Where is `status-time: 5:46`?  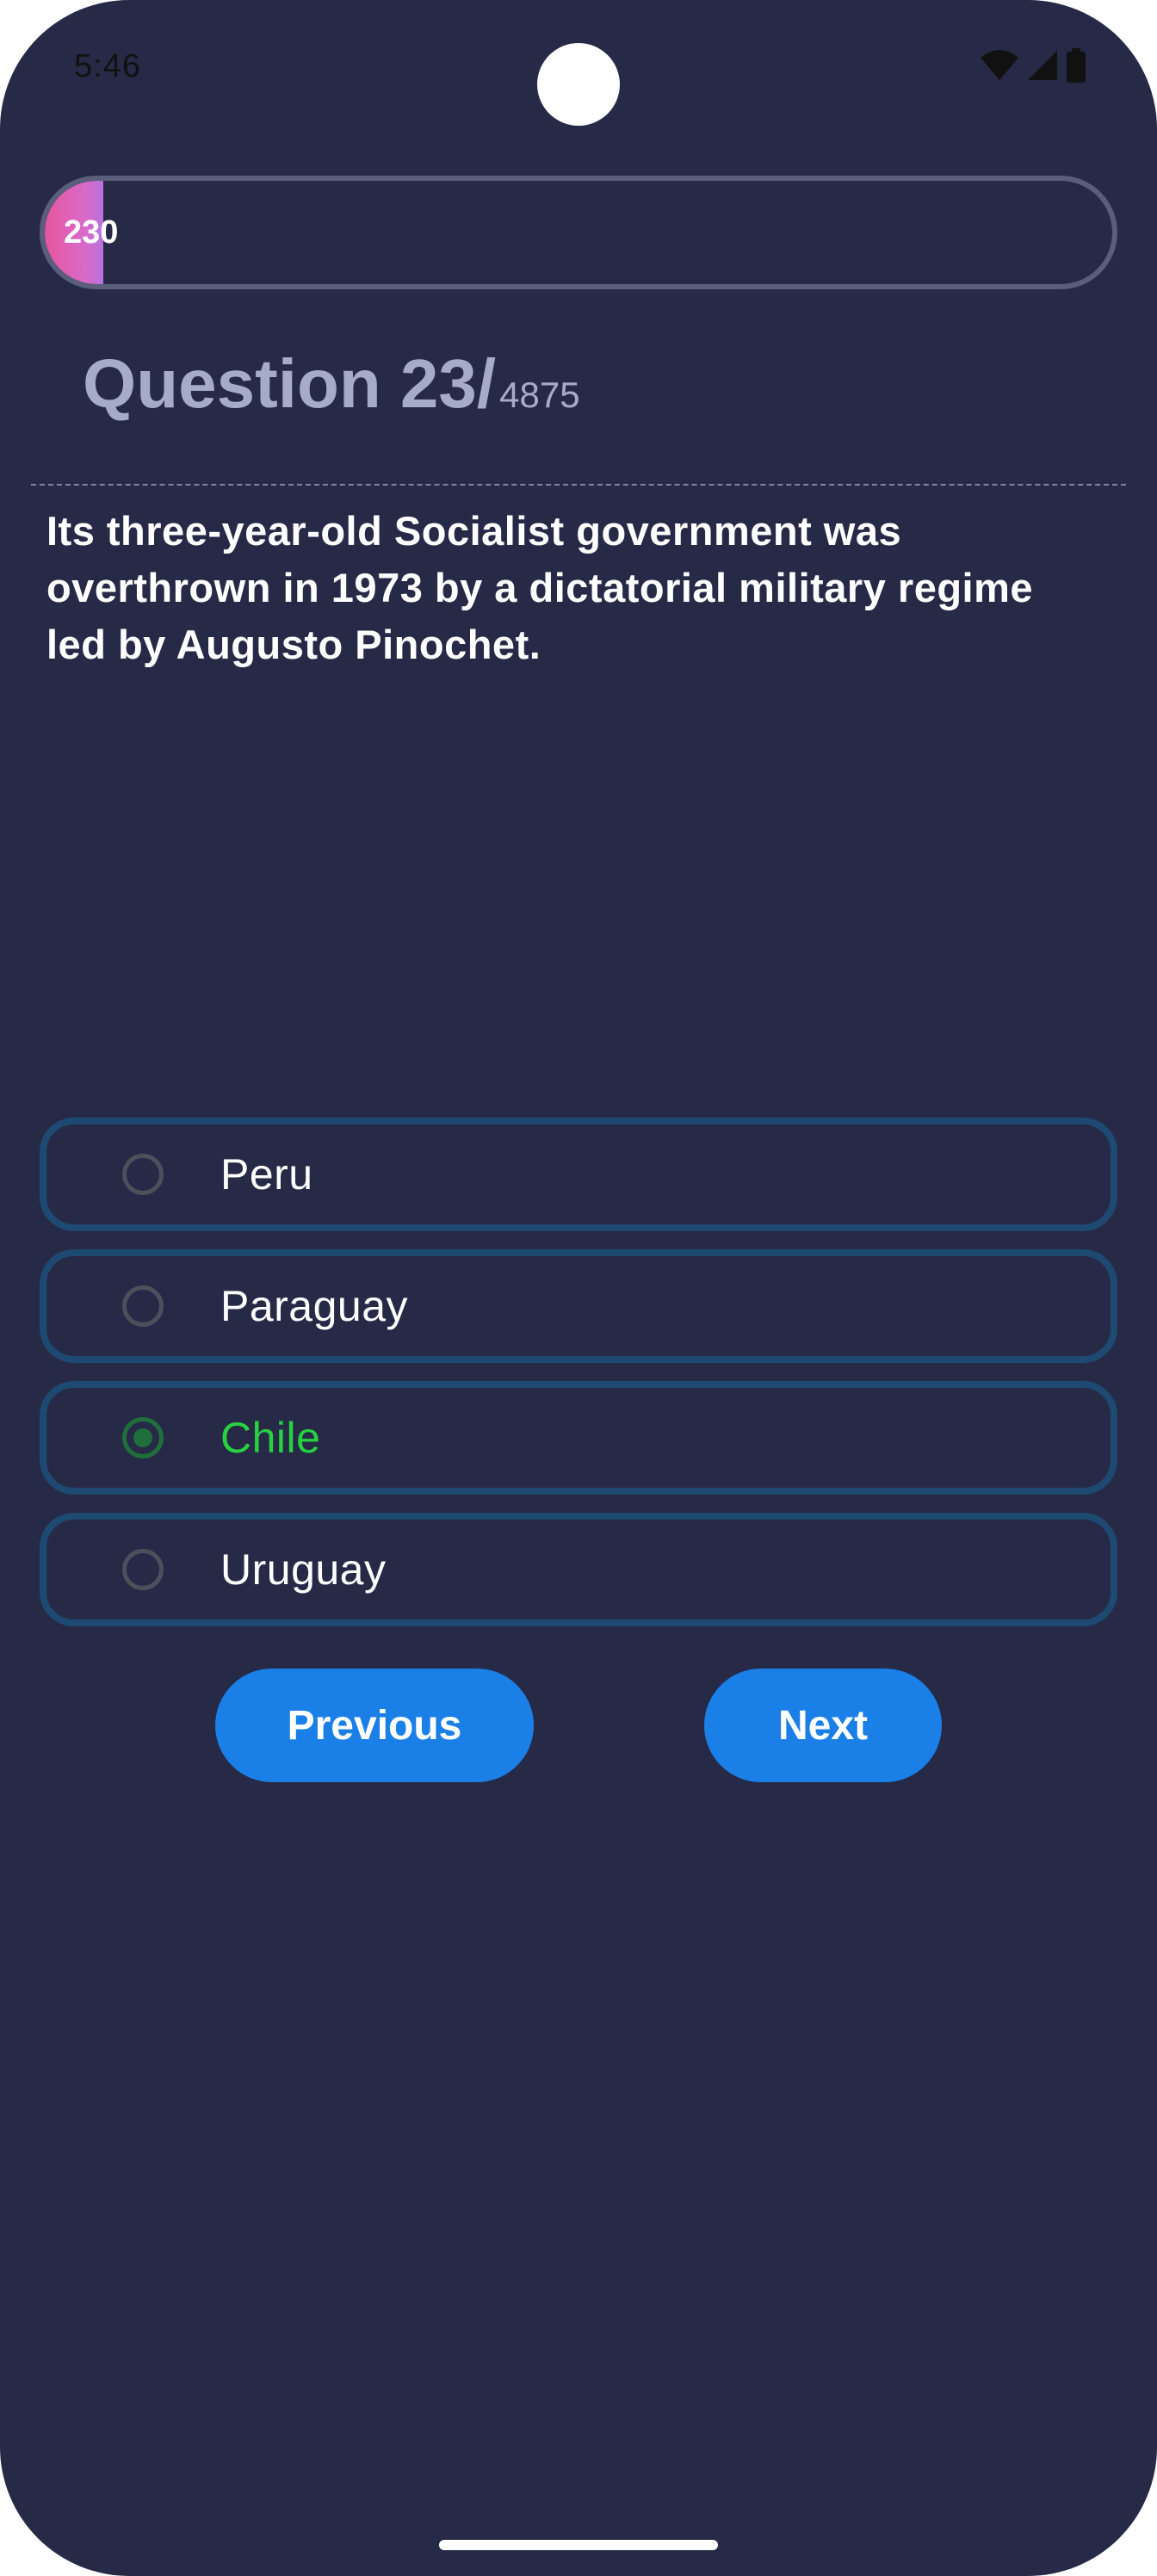
status-time: 5:46 is located at coordinates (108, 66).